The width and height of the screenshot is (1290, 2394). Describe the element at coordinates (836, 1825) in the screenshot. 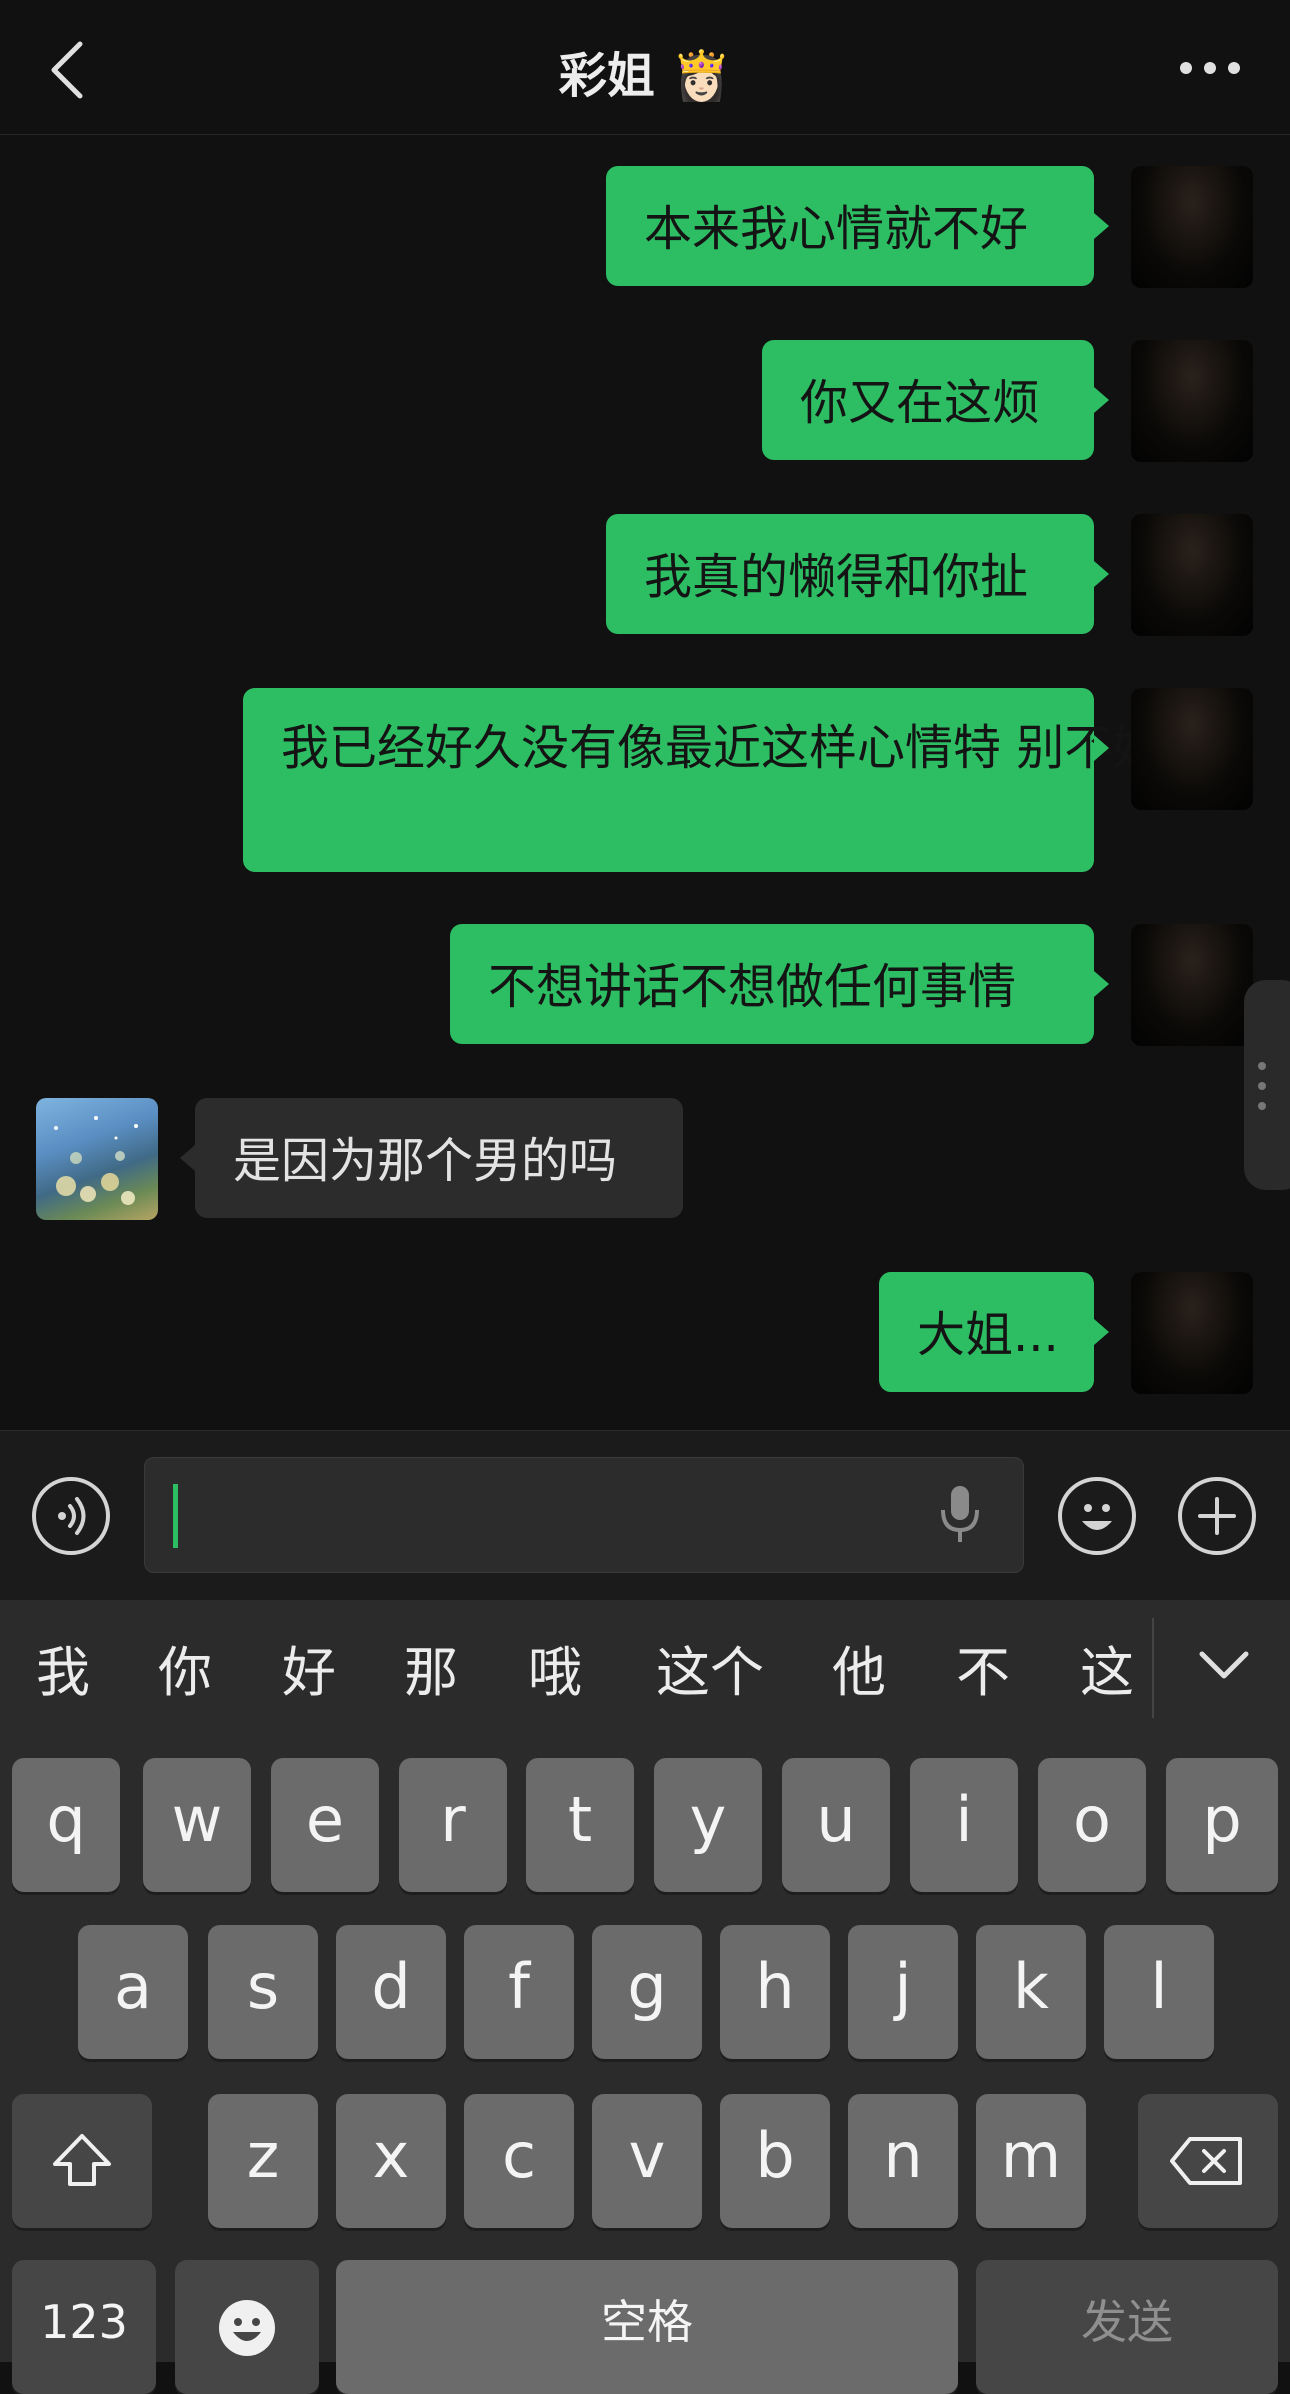

I see `key-u: u` at that location.